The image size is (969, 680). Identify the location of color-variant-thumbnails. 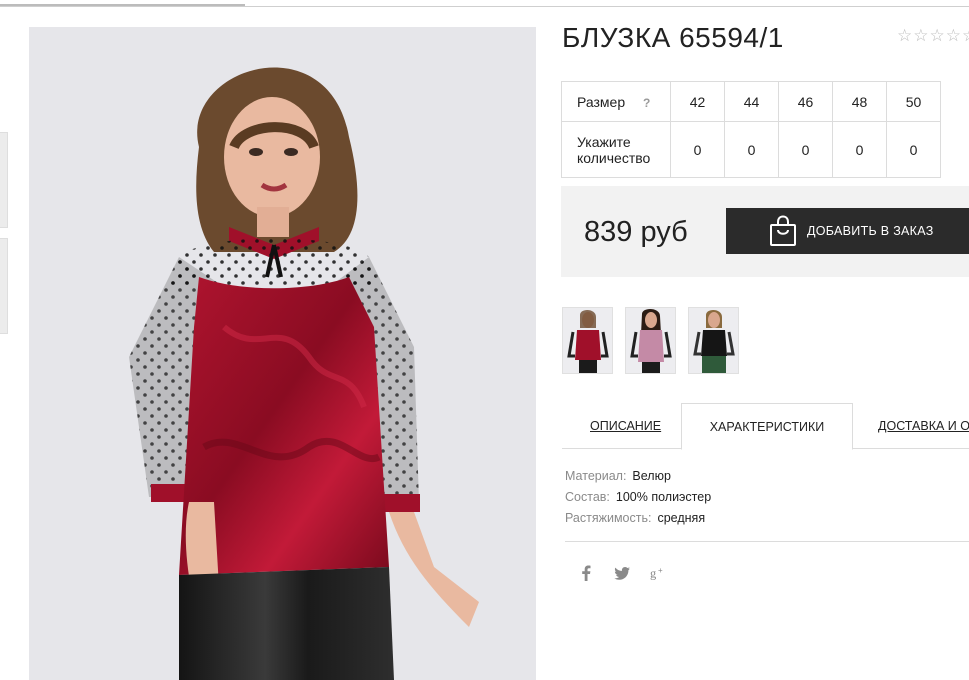
(650, 340).